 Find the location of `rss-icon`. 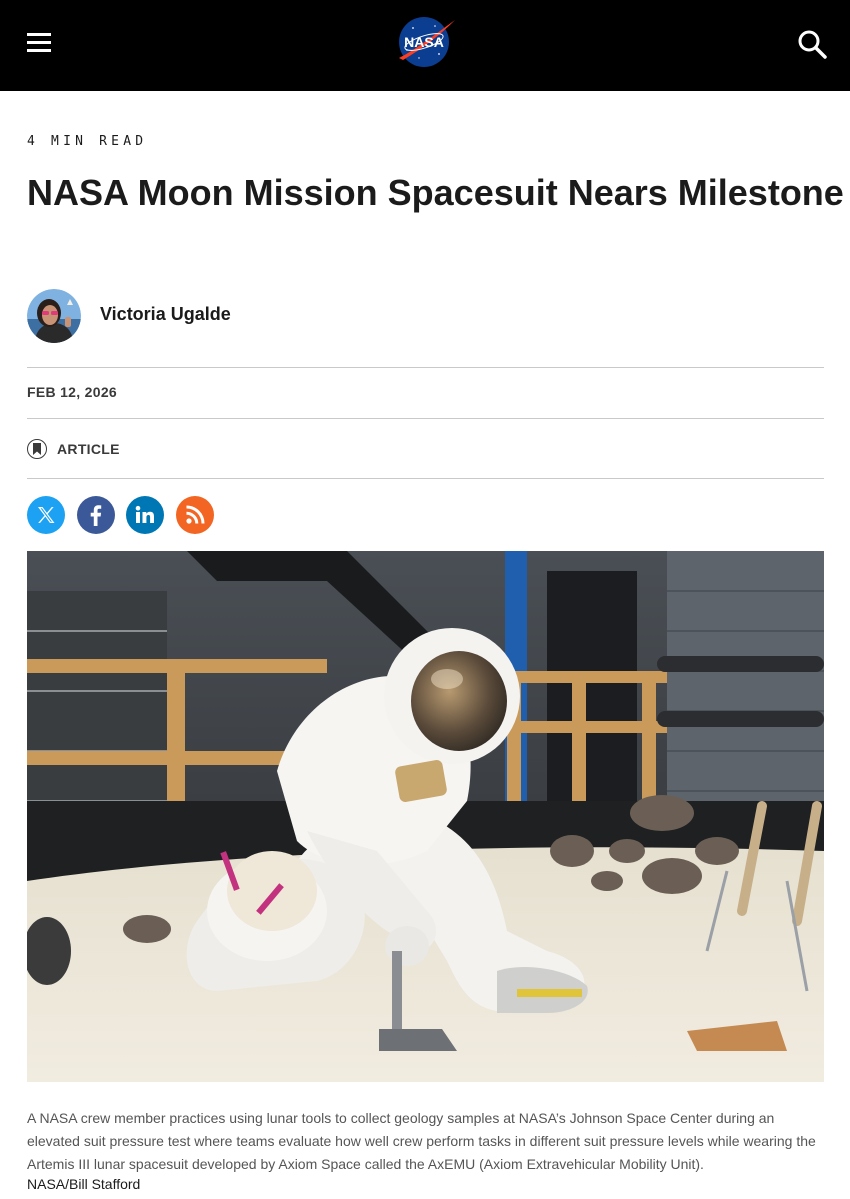

rss-icon is located at coordinates (195, 514).